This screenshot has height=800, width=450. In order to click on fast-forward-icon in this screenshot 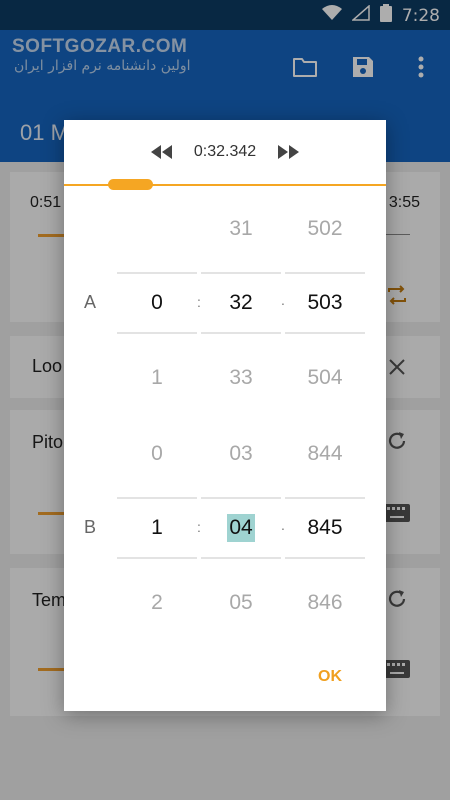, I will do `click(289, 152)`.